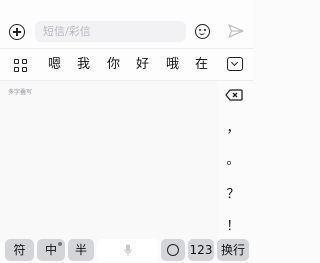 This screenshot has width=320, height=263. What do you see at coordinates (236, 31) in the screenshot?
I see `paper-plane-icon` at bounding box center [236, 31].